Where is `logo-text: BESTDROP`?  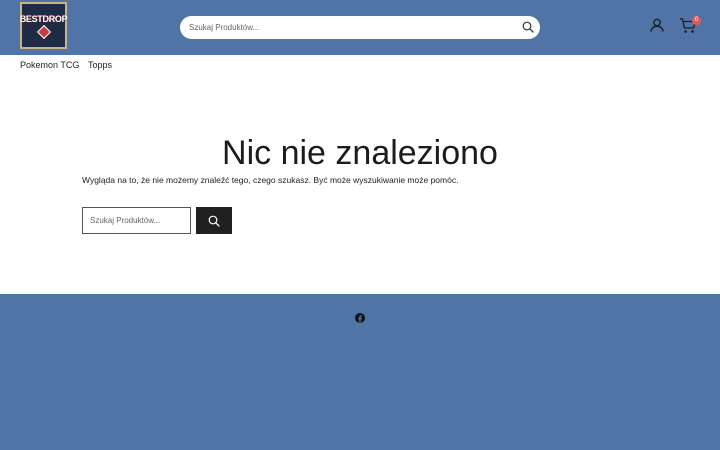 logo-text: BESTDROP is located at coordinates (43, 18).